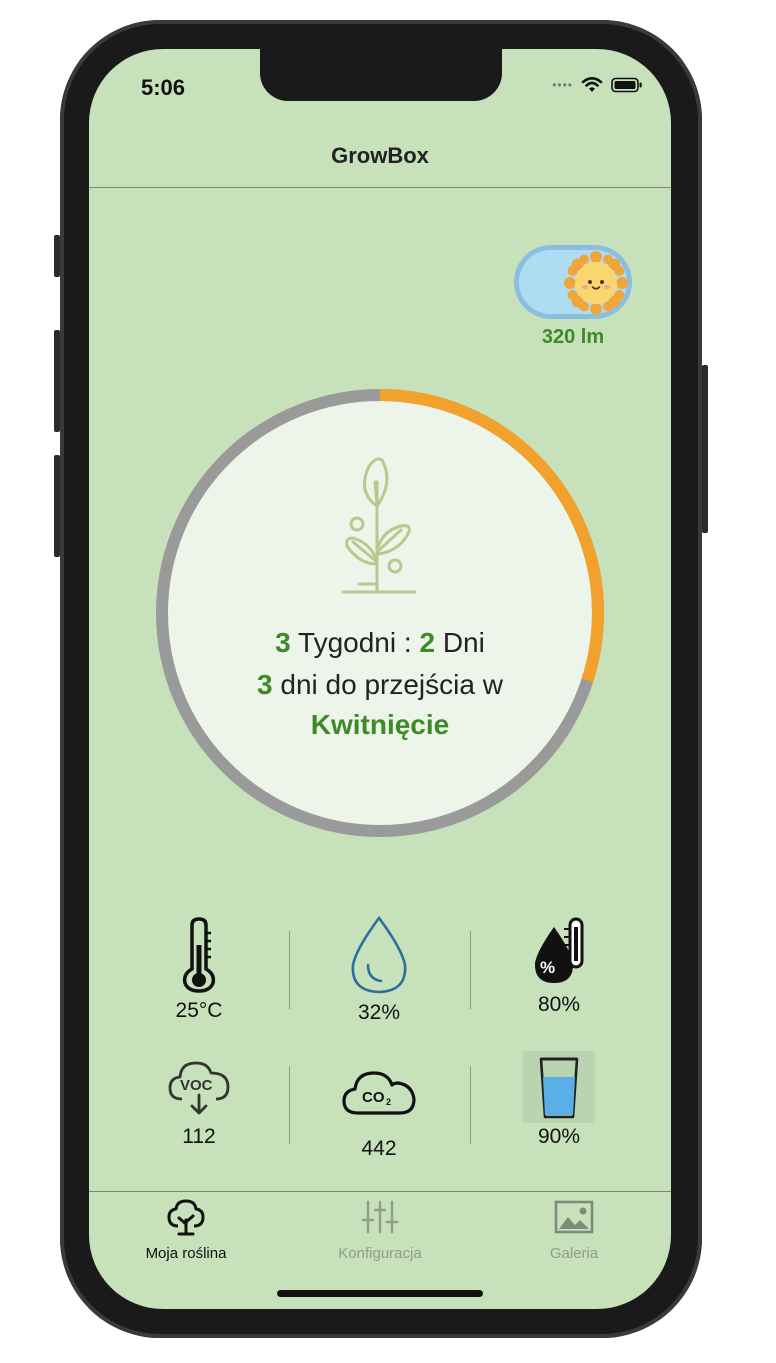 The height and width of the screenshot is (1363, 776). Describe the element at coordinates (626, 85) in the screenshot. I see `battery-icon` at that location.